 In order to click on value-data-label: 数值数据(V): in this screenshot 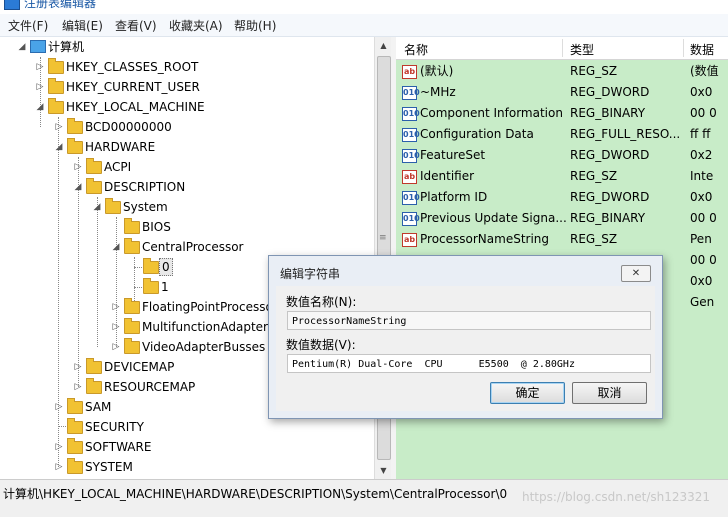, I will do `click(321, 345)`.